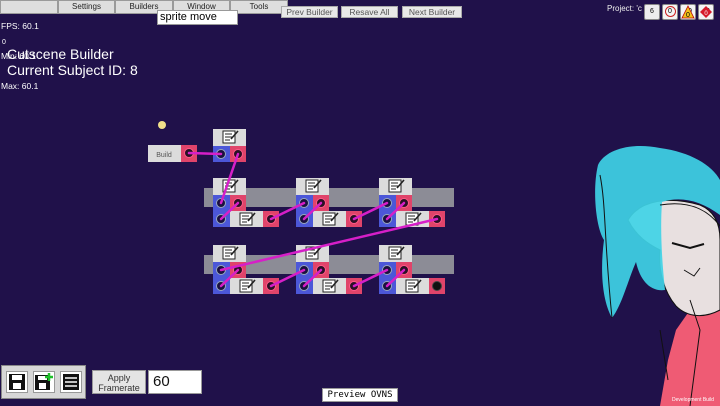  Describe the element at coordinates (309, 12) in the screenshot. I see `prev-builder-button: Prev Builder` at that location.